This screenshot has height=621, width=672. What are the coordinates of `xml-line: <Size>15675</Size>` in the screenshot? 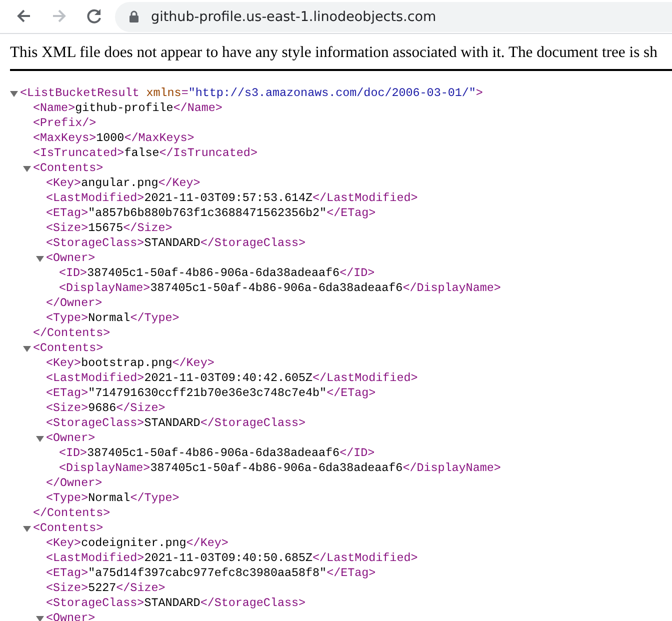 It's located at (109, 228).